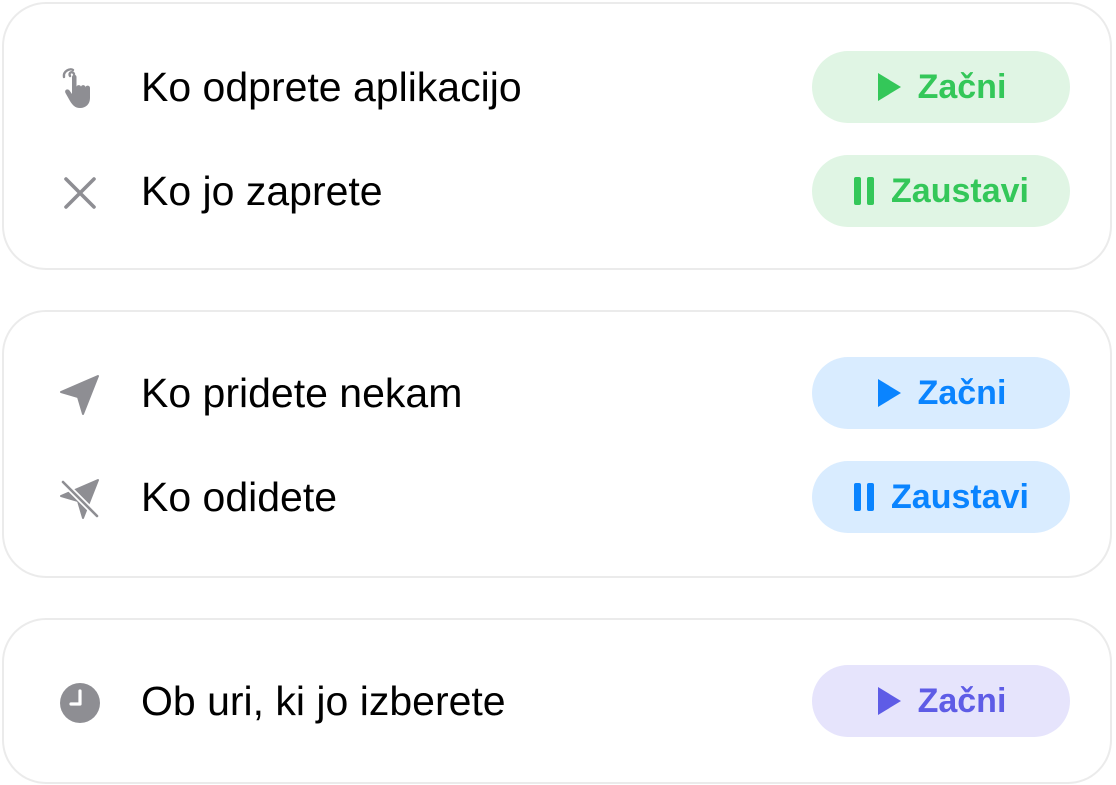 This screenshot has height=785, width=1116. What do you see at coordinates (557, 87) in the screenshot?
I see `row-app-open: Ko odprete aplikacijo Začni` at bounding box center [557, 87].